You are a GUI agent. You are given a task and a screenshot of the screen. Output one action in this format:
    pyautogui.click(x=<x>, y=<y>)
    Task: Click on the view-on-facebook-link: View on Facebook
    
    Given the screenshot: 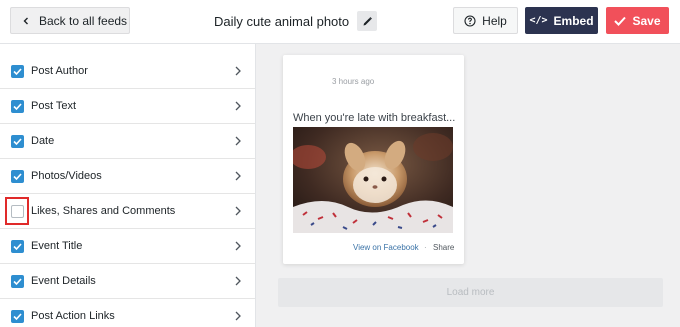 What is the action you would take?
    pyautogui.click(x=386, y=247)
    